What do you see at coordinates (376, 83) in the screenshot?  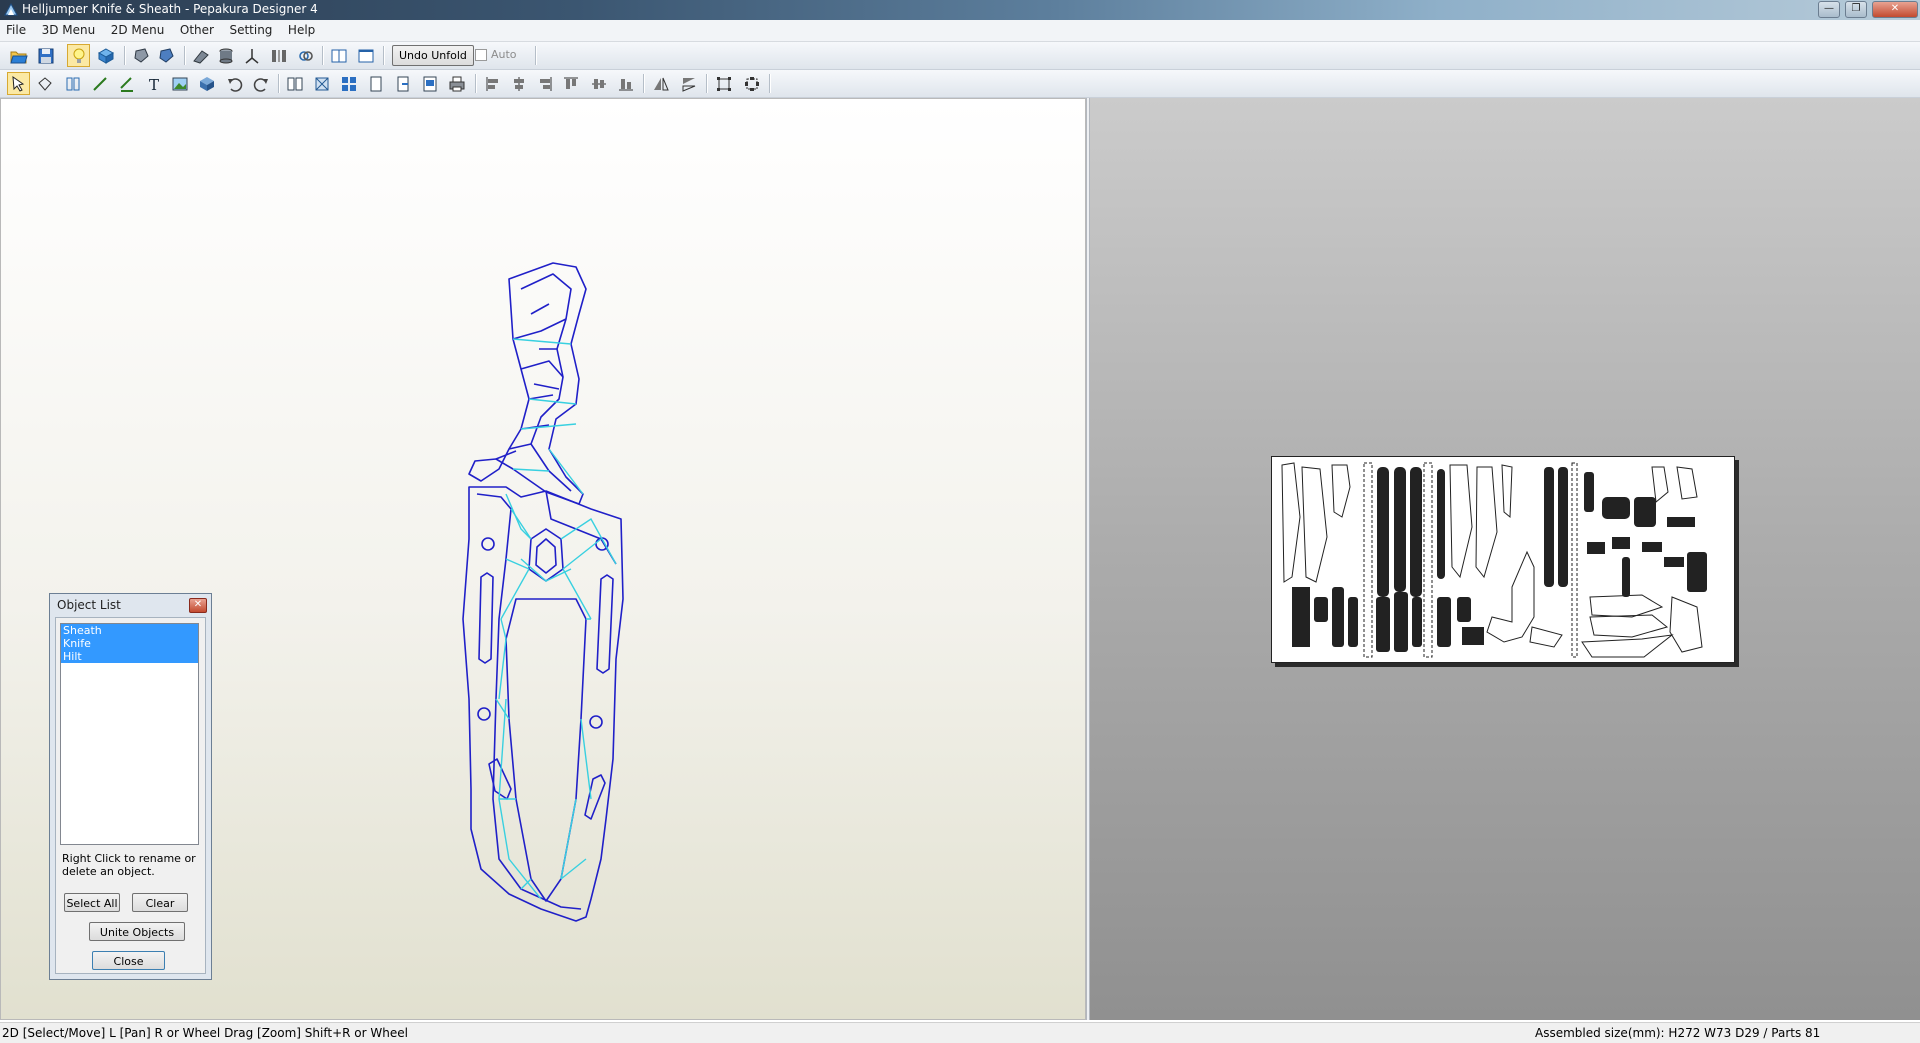 I see `page-add-icon` at bounding box center [376, 83].